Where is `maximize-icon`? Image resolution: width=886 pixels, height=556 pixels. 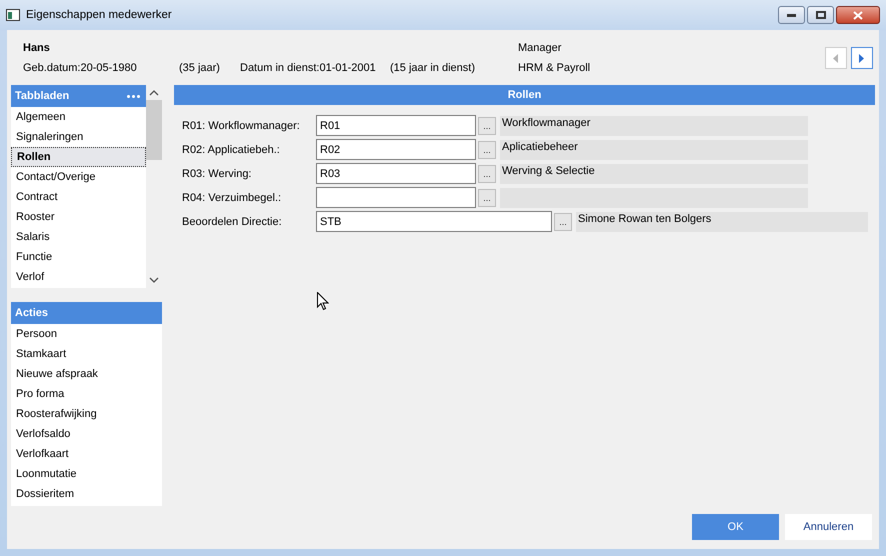
maximize-icon is located at coordinates (821, 15).